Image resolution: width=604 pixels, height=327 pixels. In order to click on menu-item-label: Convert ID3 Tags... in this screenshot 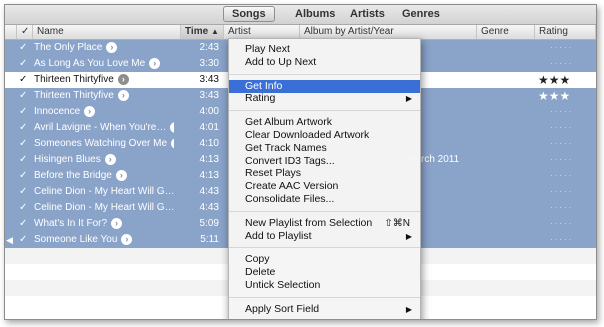, I will do `click(290, 160)`.